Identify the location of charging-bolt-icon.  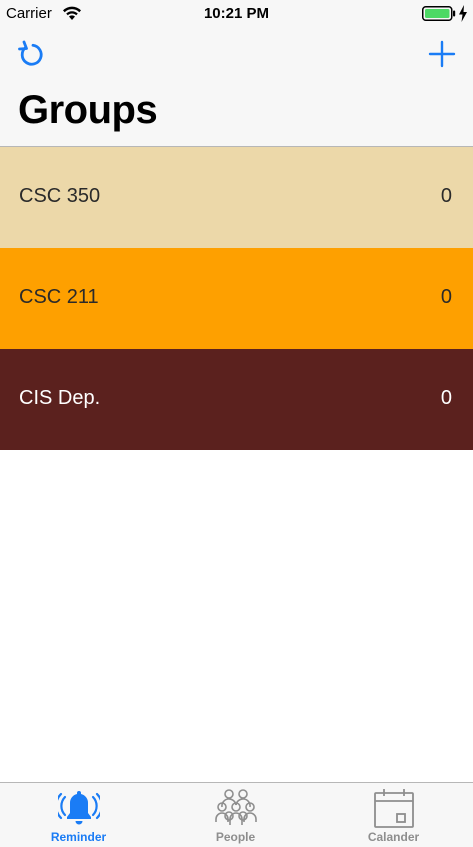
(463, 13).